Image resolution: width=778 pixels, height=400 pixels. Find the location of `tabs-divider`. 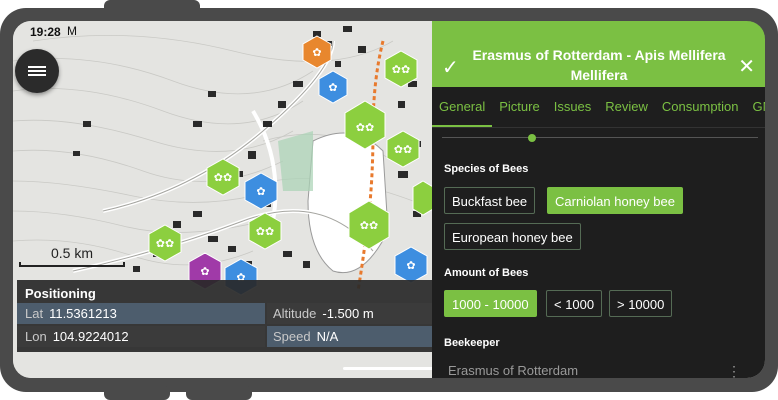

tabs-divider is located at coordinates (598, 127).